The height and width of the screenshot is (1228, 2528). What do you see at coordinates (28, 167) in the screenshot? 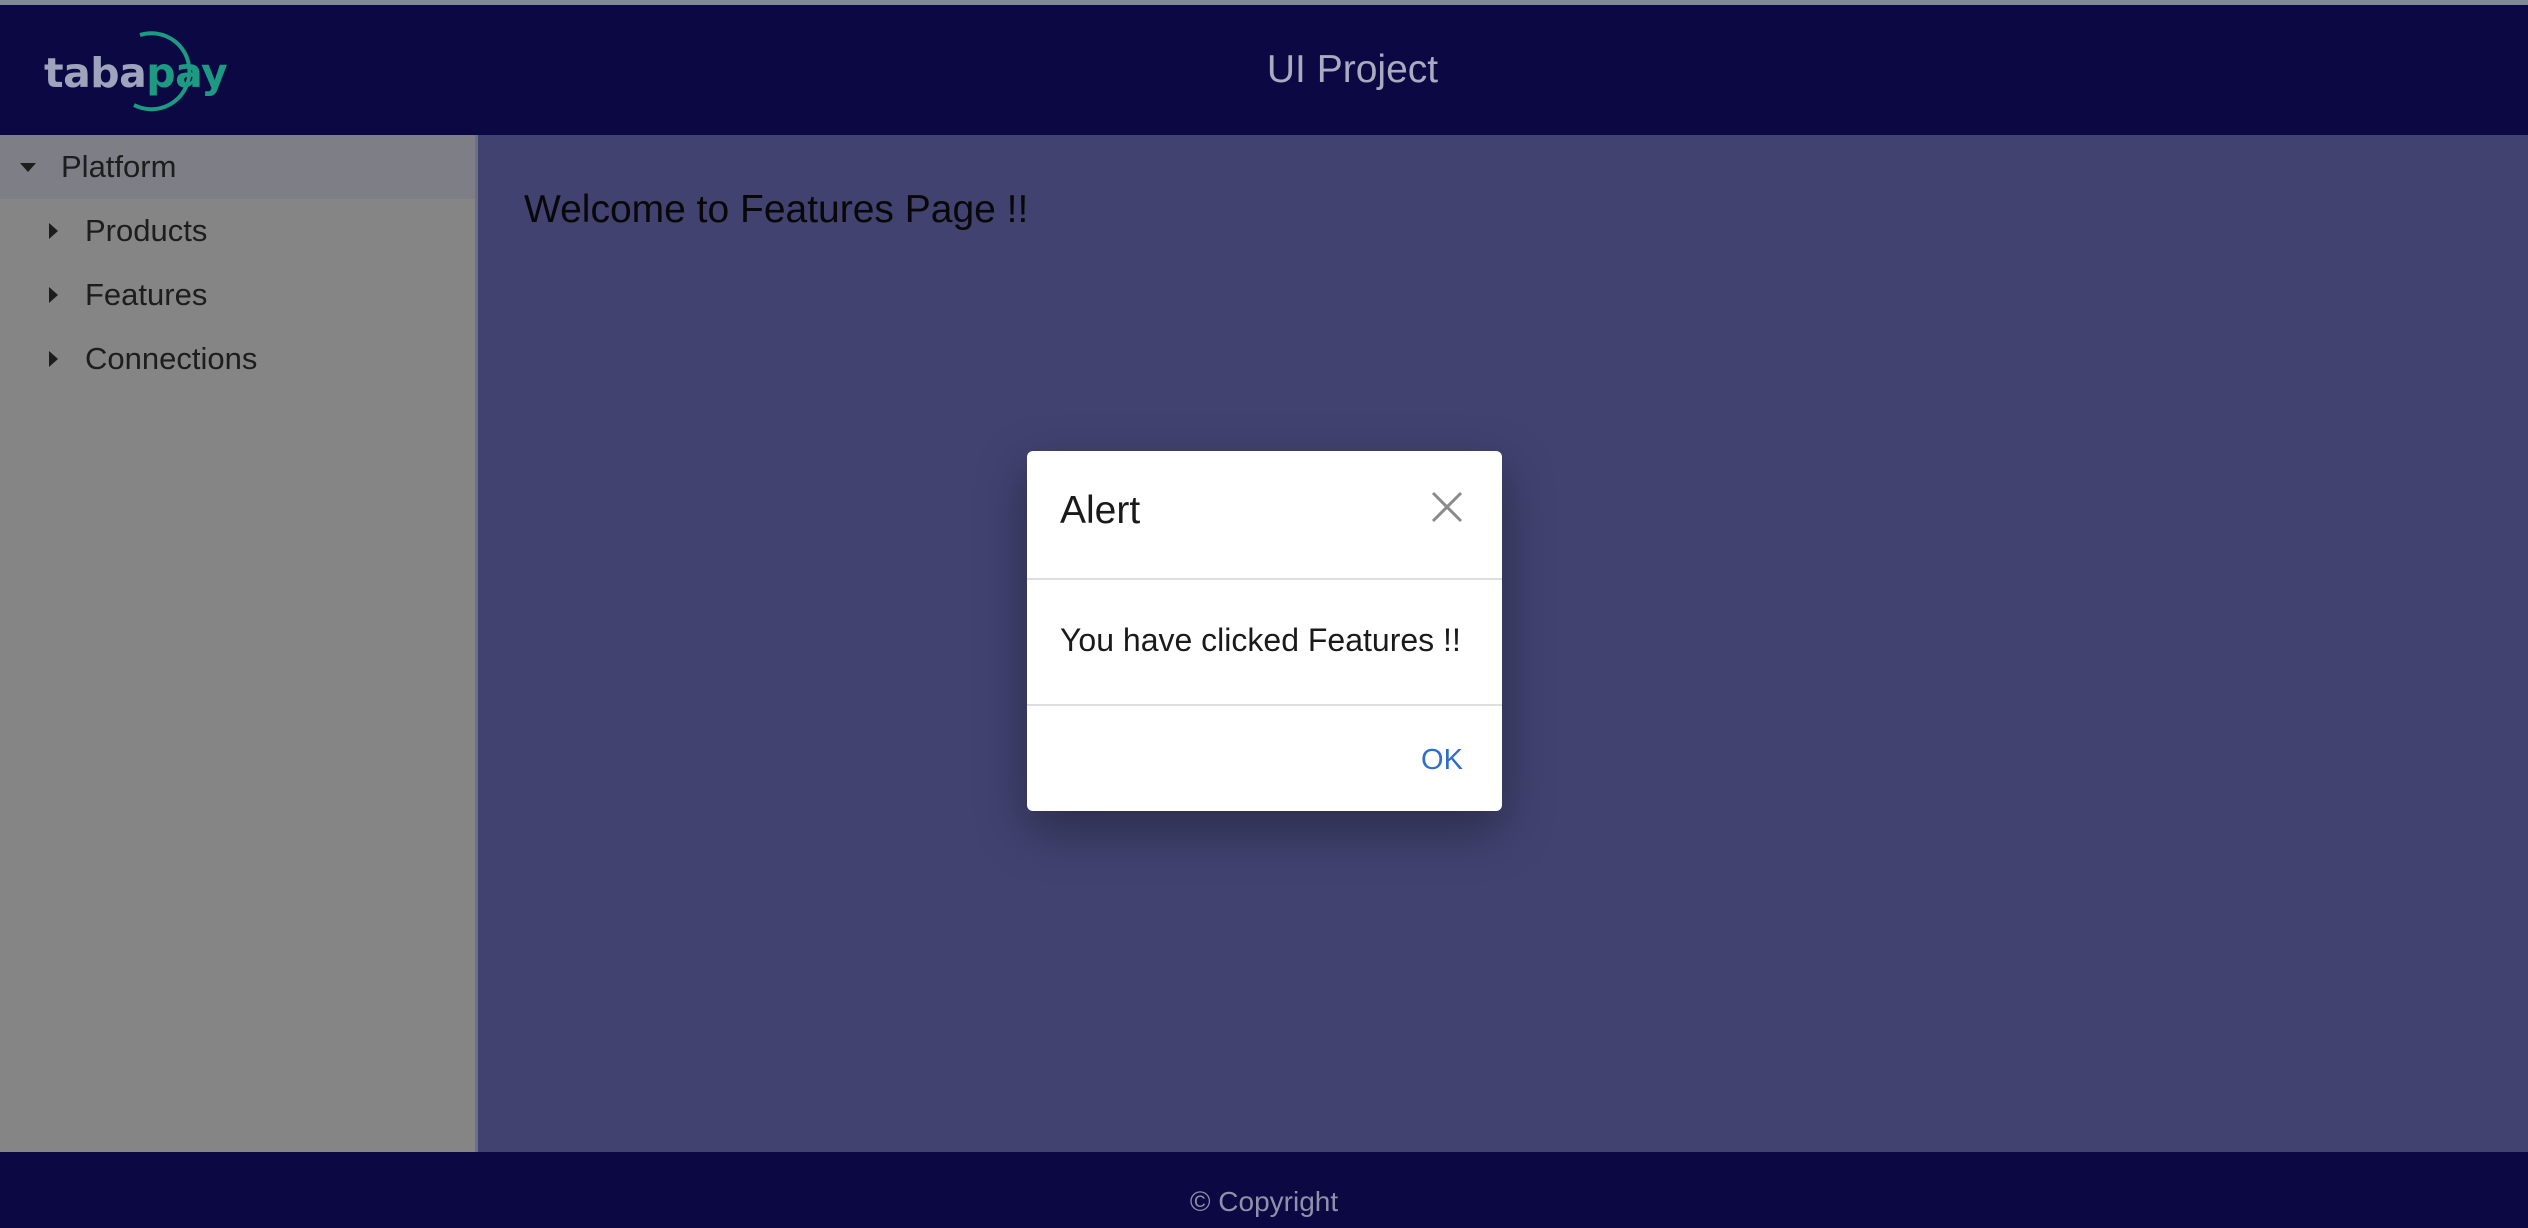
I see `caret-down-icon` at bounding box center [28, 167].